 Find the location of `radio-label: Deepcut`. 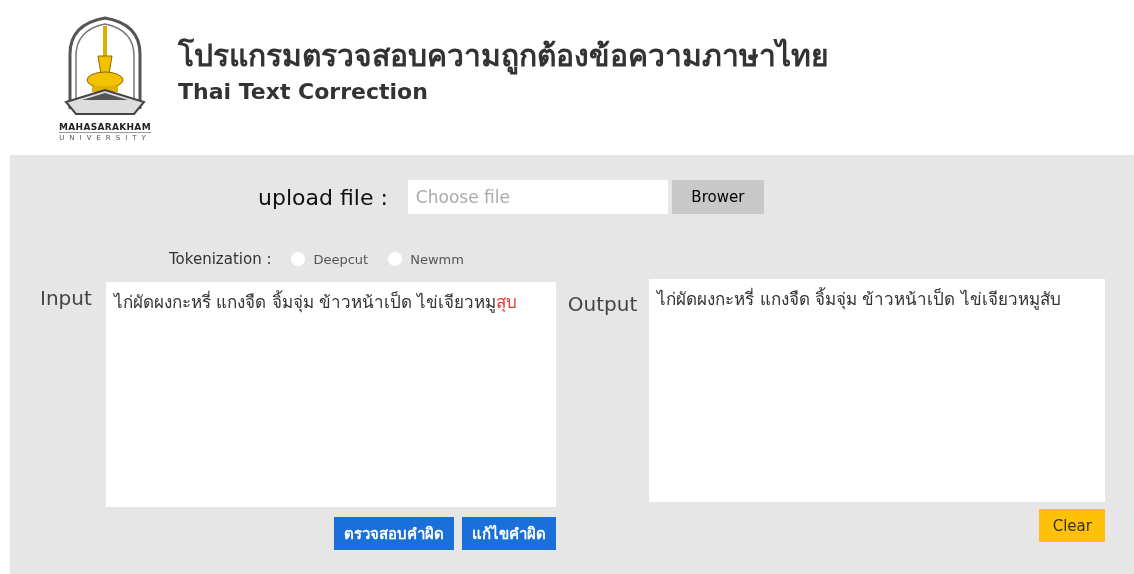

radio-label: Deepcut is located at coordinates (341, 259).